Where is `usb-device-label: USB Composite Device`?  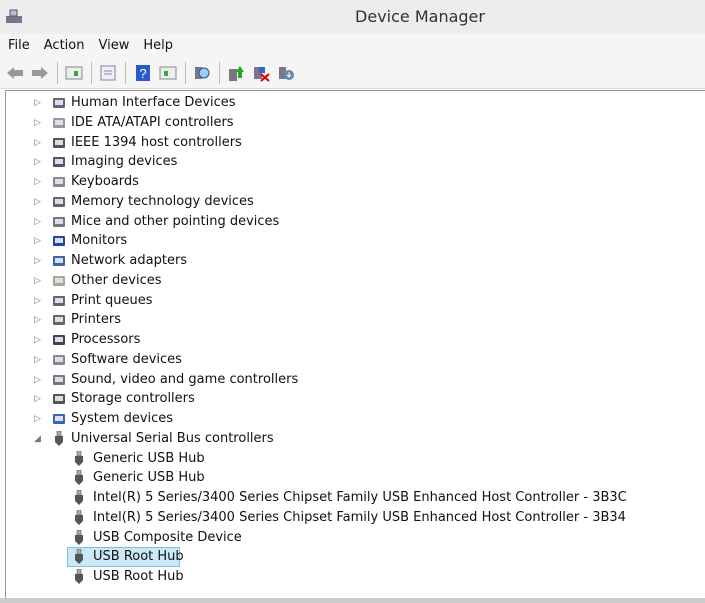 usb-device-label: USB Composite Device is located at coordinates (167, 537).